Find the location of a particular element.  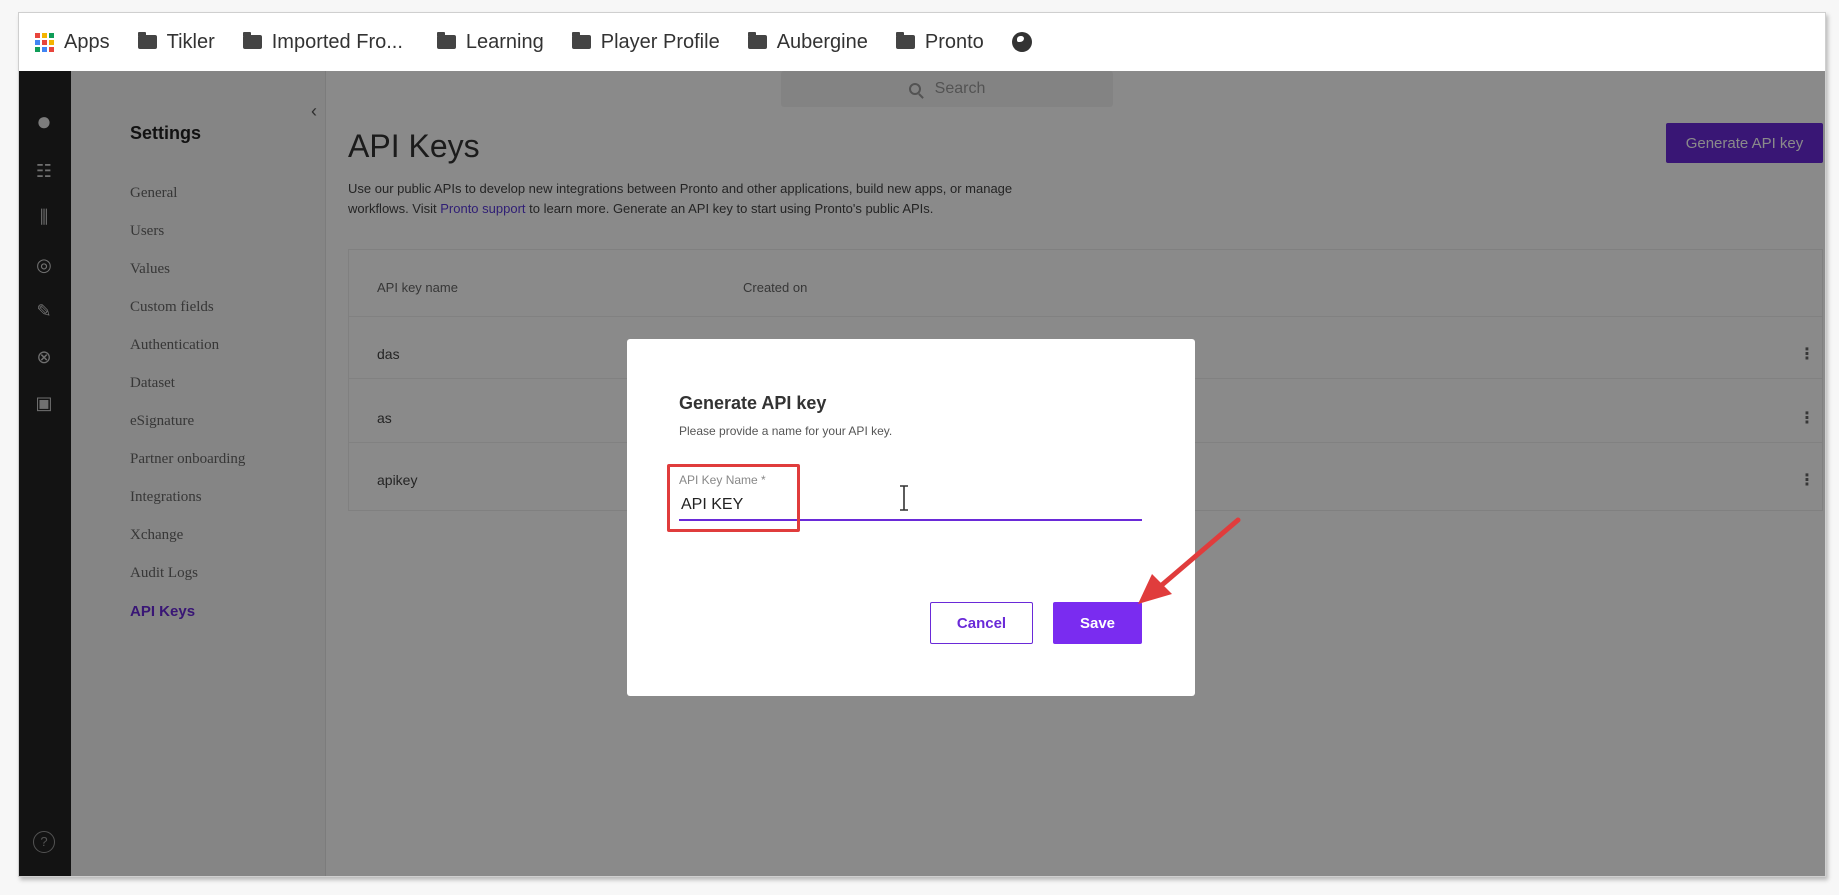

annotation-arrow-icon is located at coordinates (1189, 560).